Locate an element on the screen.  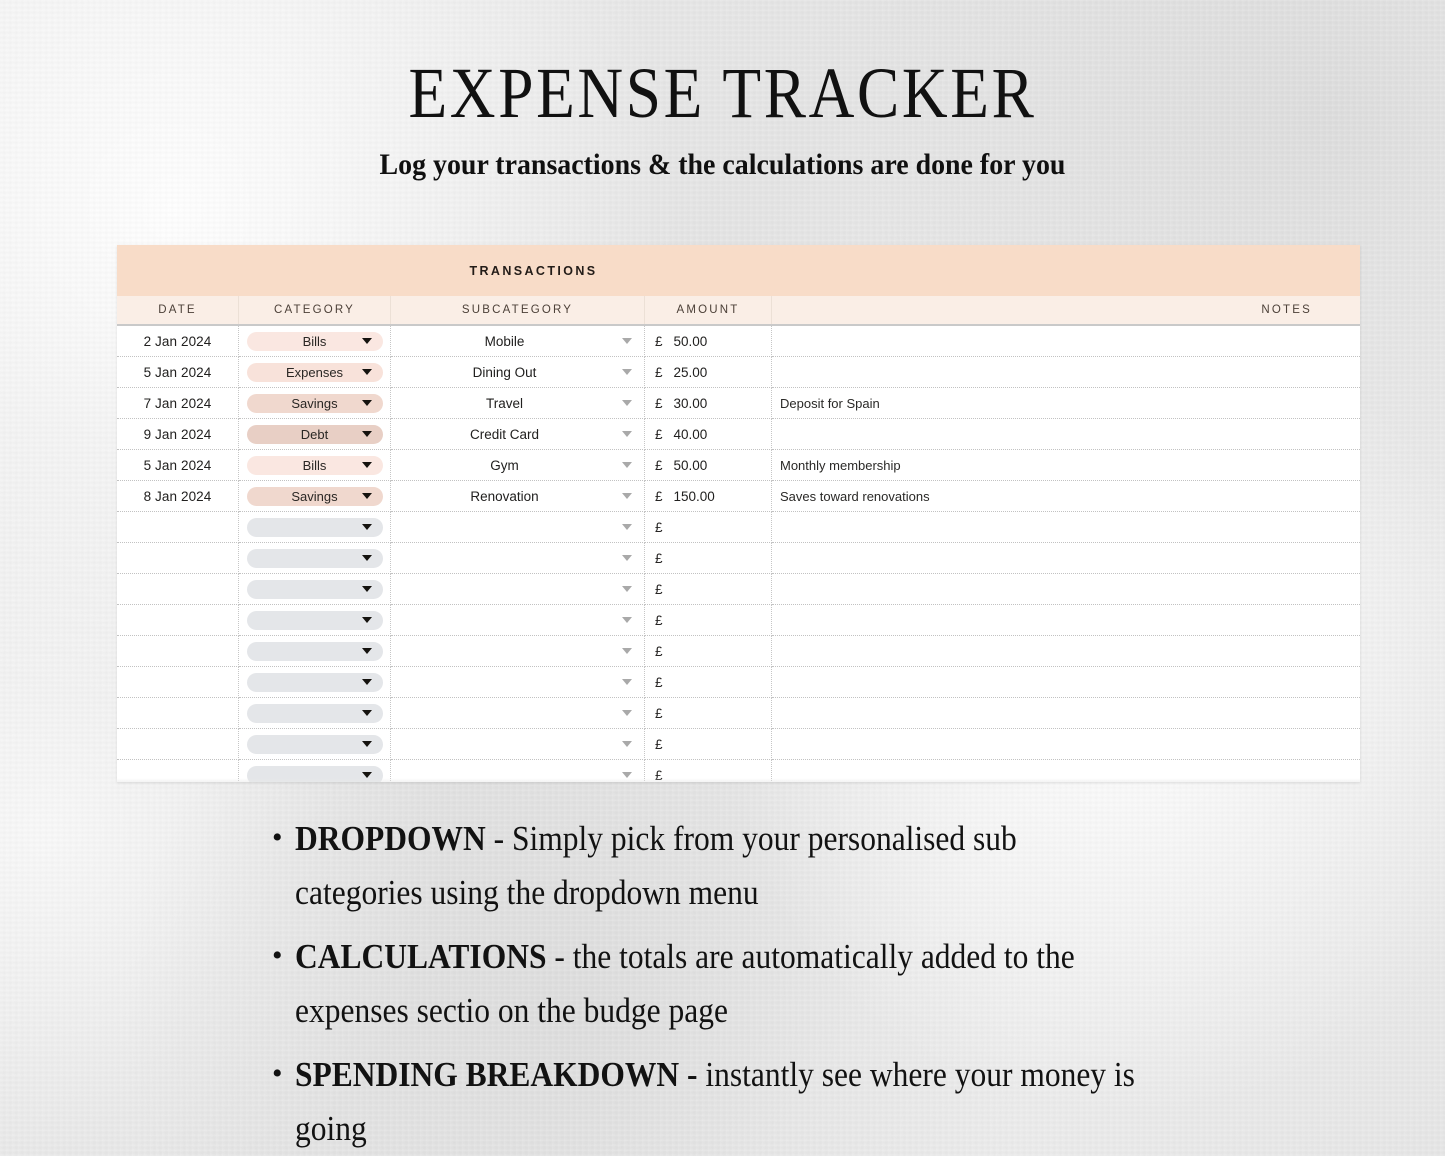
category-dropdown: Bills is located at coordinates (314, 341).